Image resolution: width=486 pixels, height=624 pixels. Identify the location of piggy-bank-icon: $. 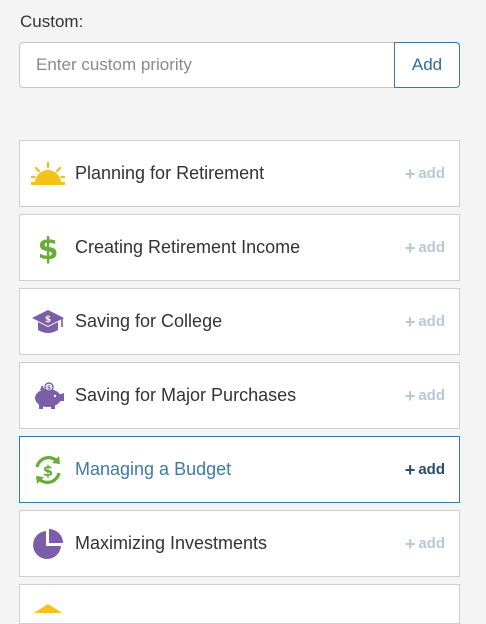
(48, 396).